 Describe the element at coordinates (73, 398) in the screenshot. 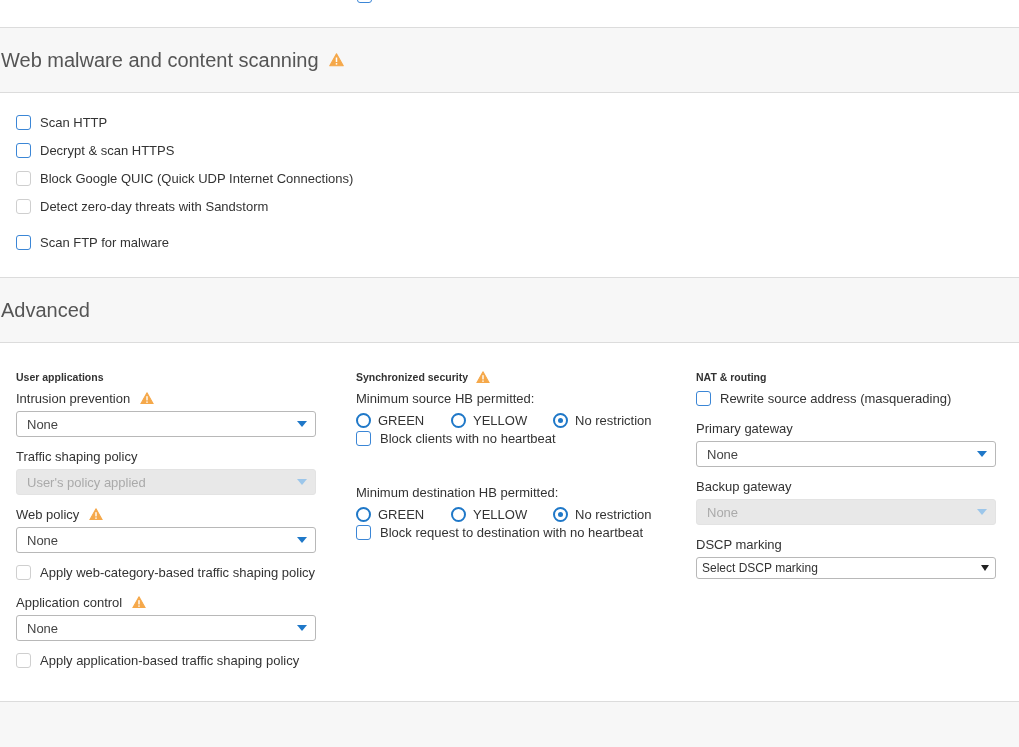

I see `field-label: Intrusion prevention` at that location.